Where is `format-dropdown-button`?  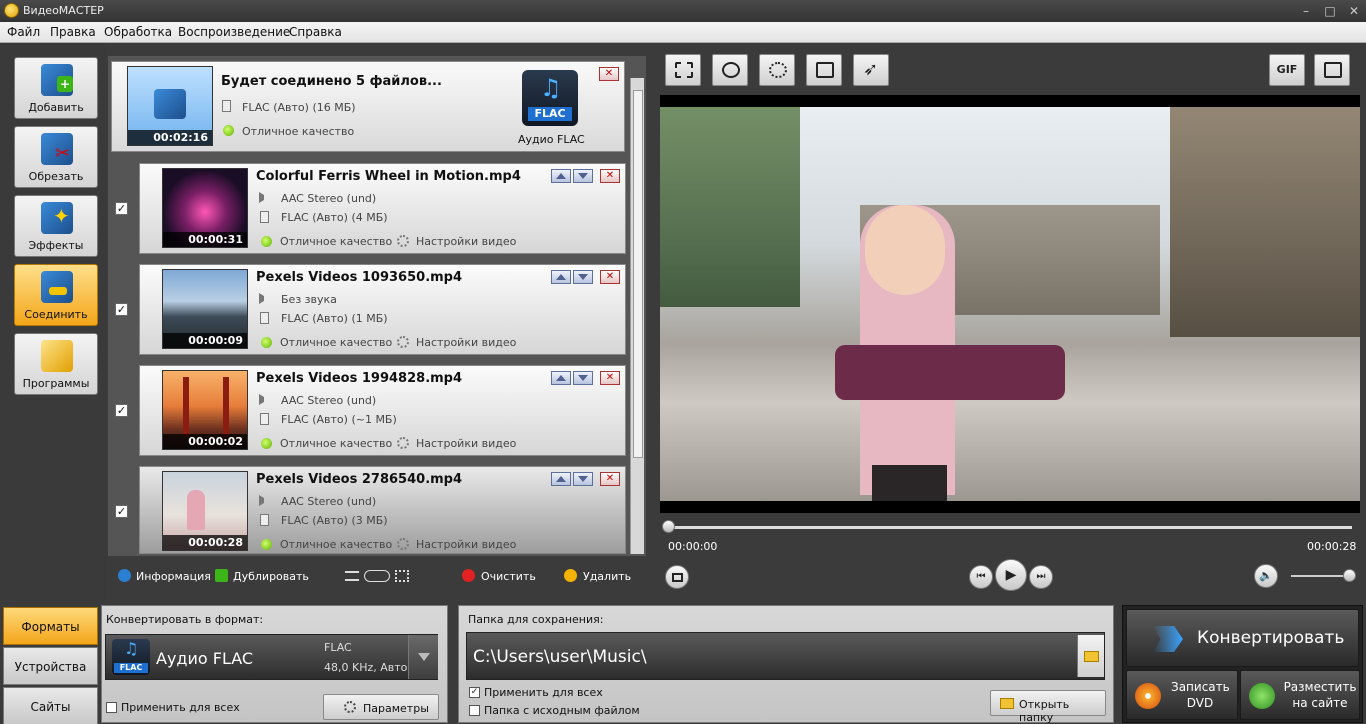
format-dropdown-button is located at coordinates (423, 657).